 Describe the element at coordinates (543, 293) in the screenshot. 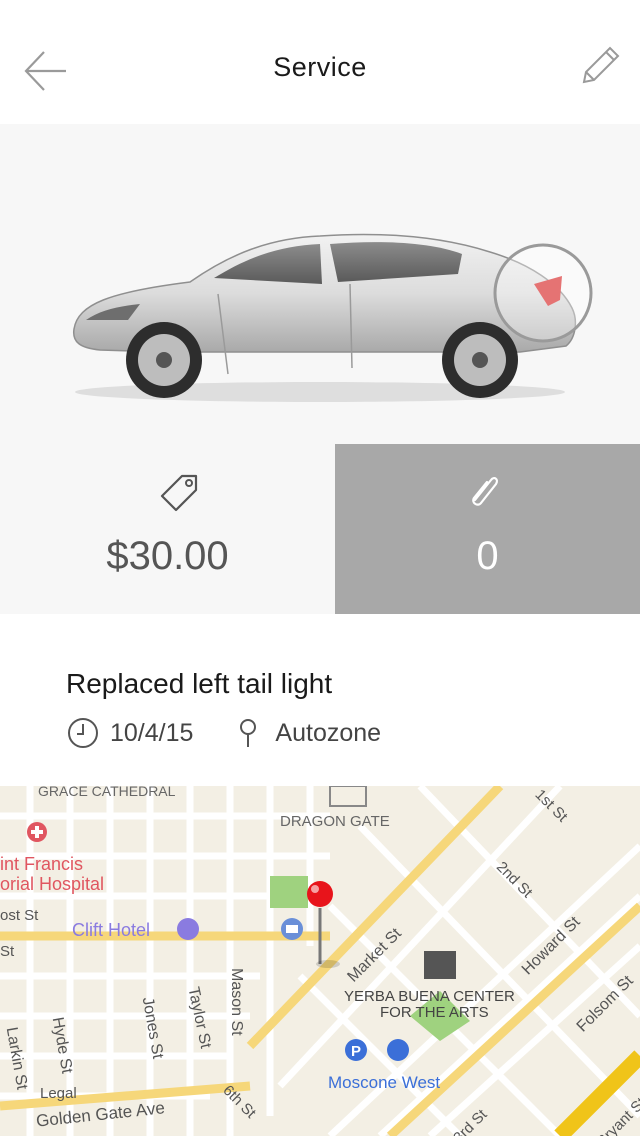

I see `tail-light-highlight` at that location.